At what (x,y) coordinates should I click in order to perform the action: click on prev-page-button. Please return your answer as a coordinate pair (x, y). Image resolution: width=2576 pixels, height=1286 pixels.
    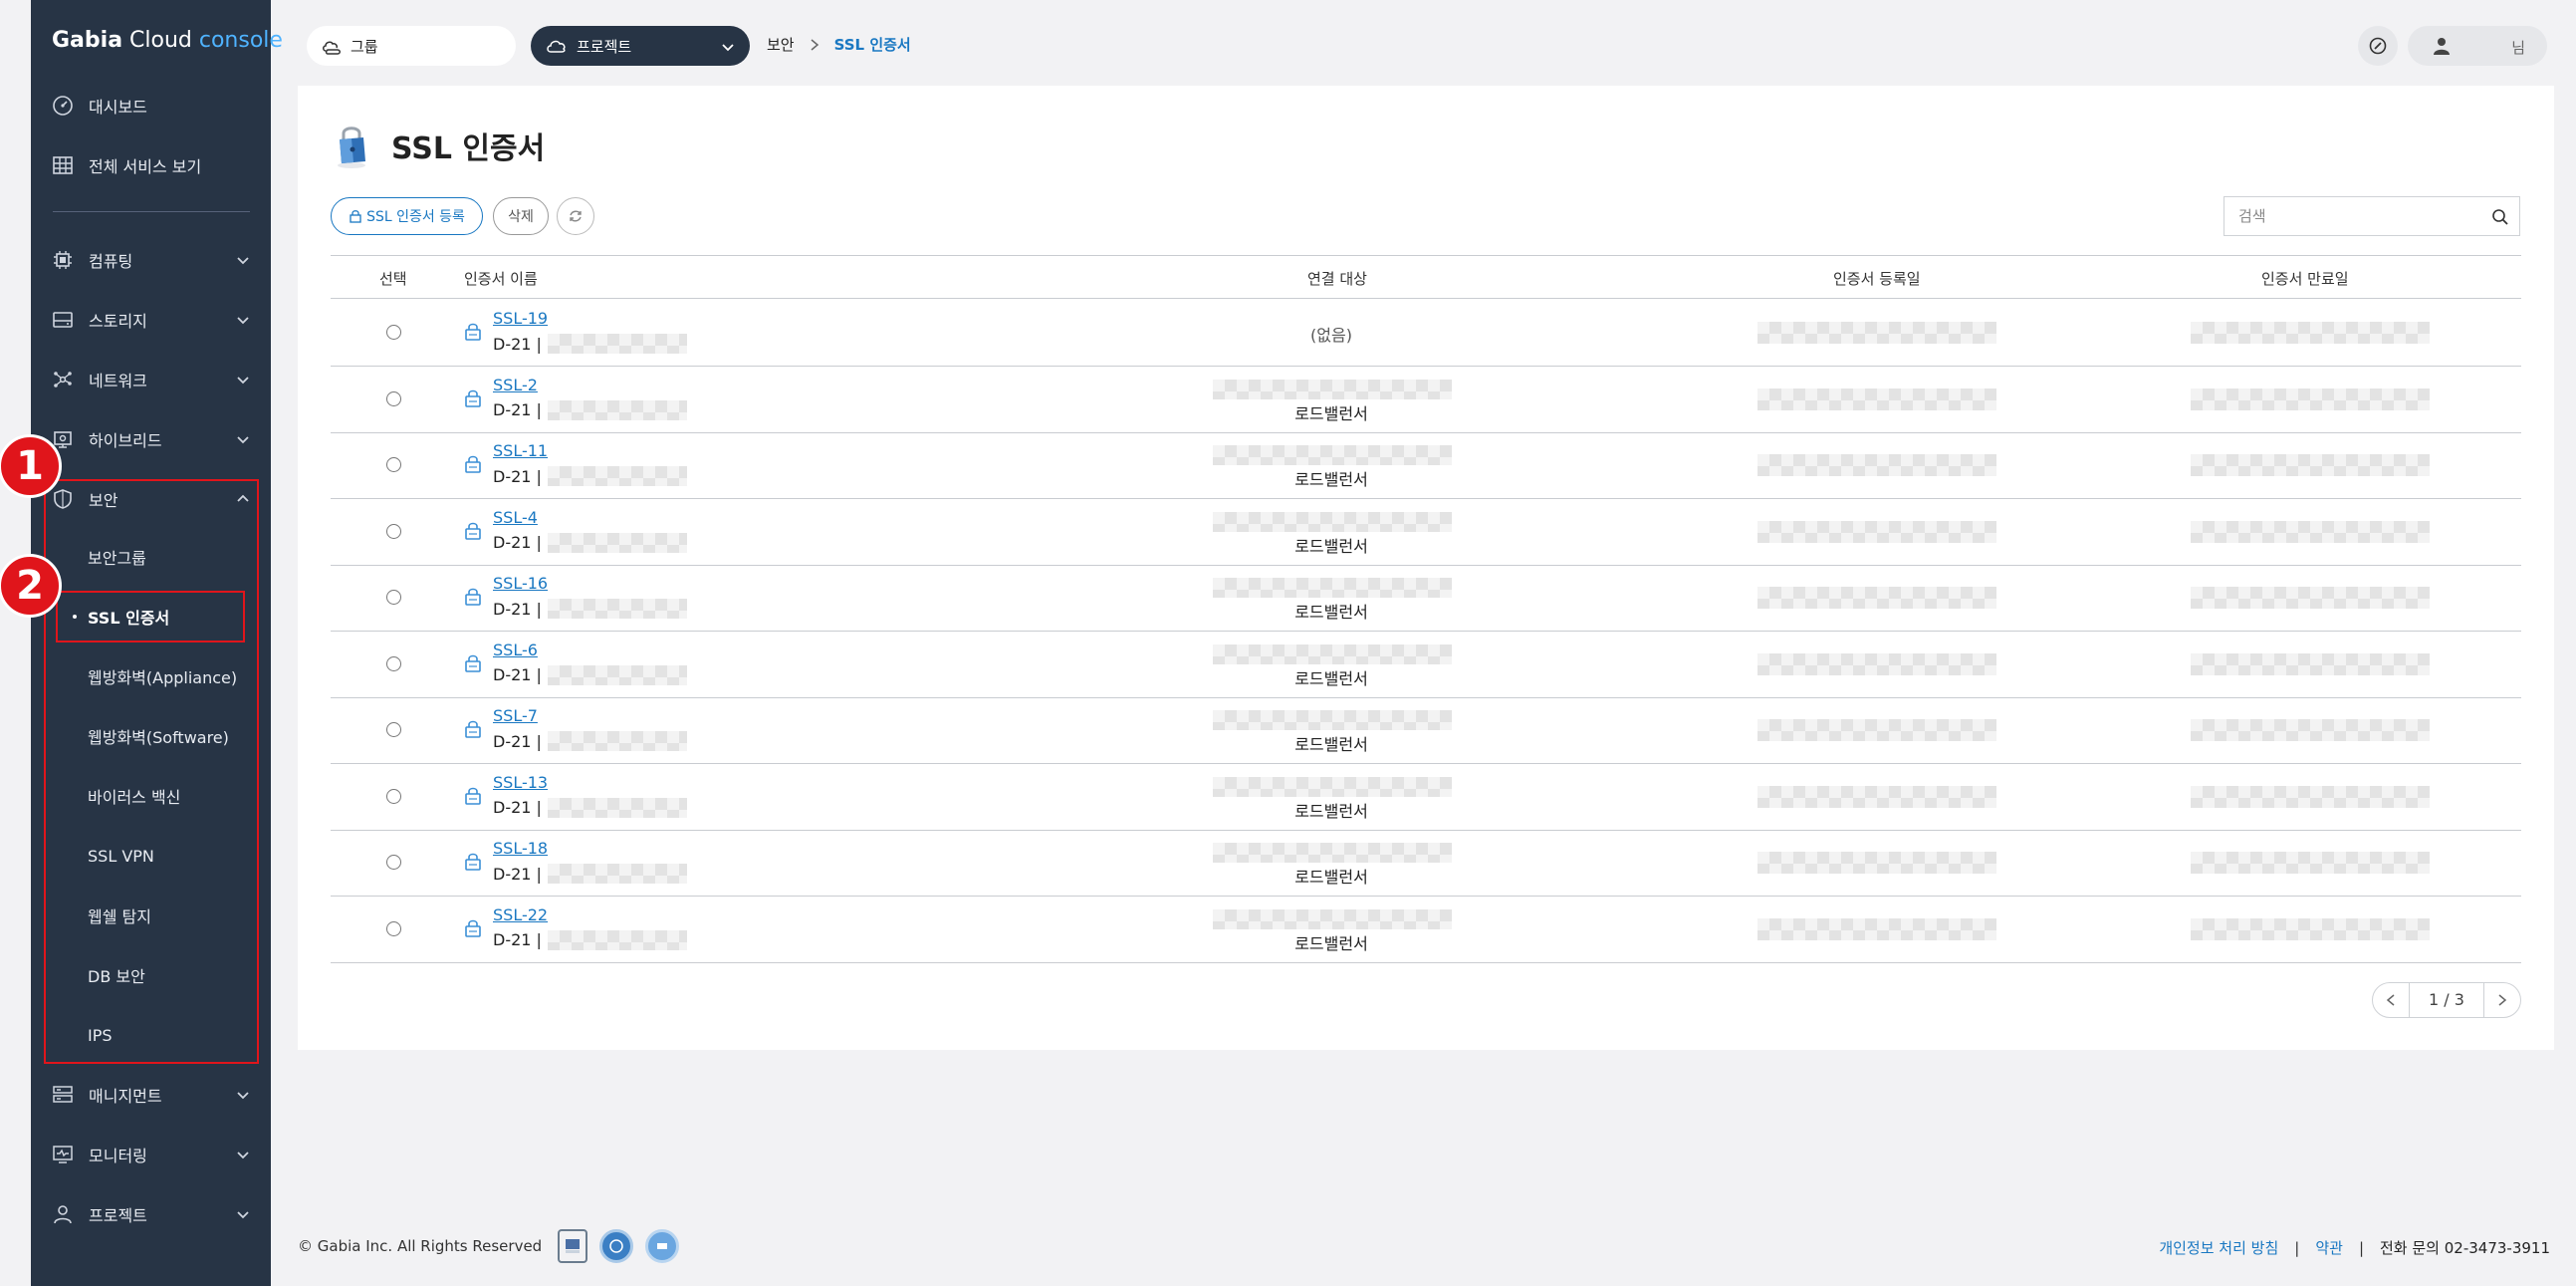
    Looking at the image, I should click on (2391, 1000).